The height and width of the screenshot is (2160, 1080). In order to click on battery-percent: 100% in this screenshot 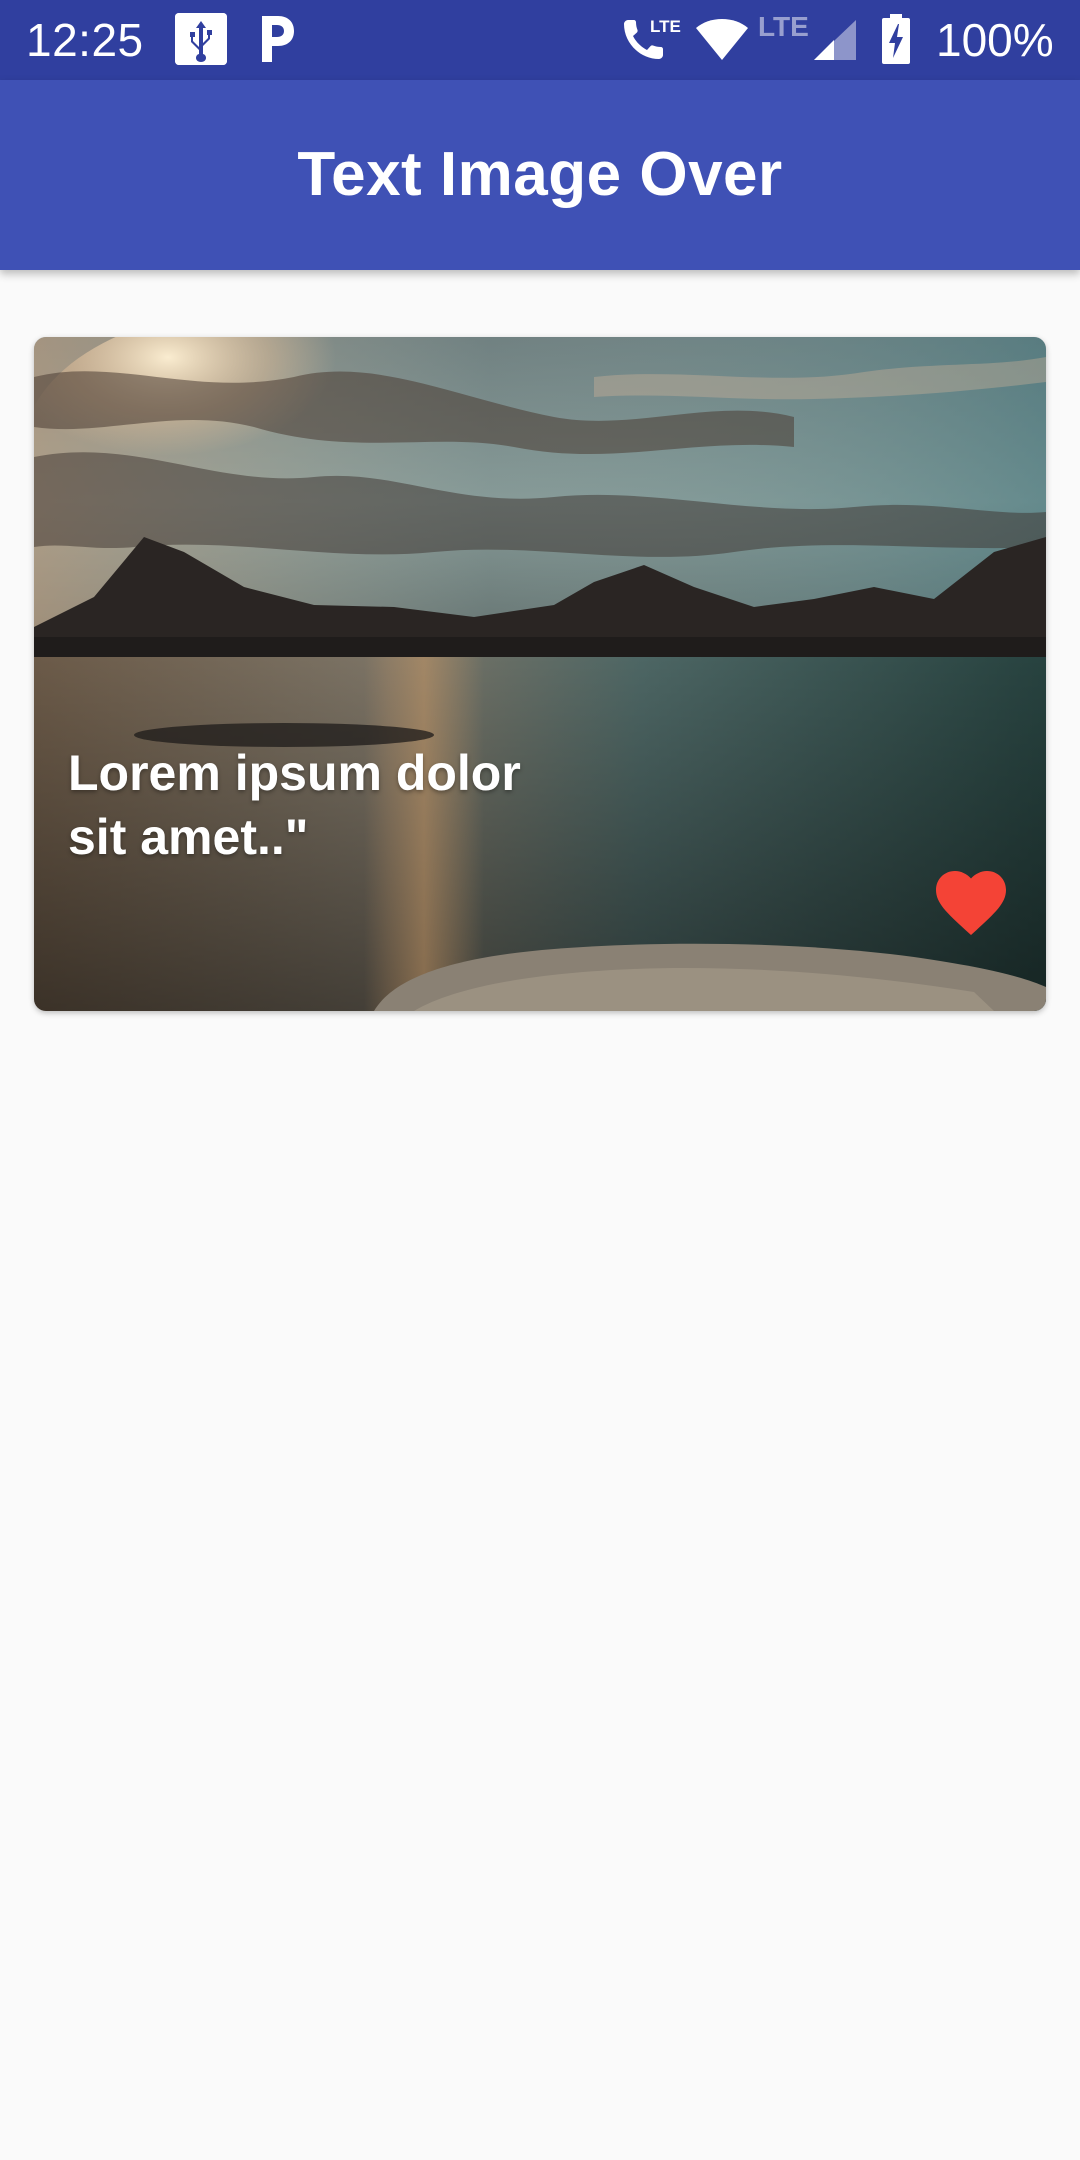, I will do `click(995, 40)`.